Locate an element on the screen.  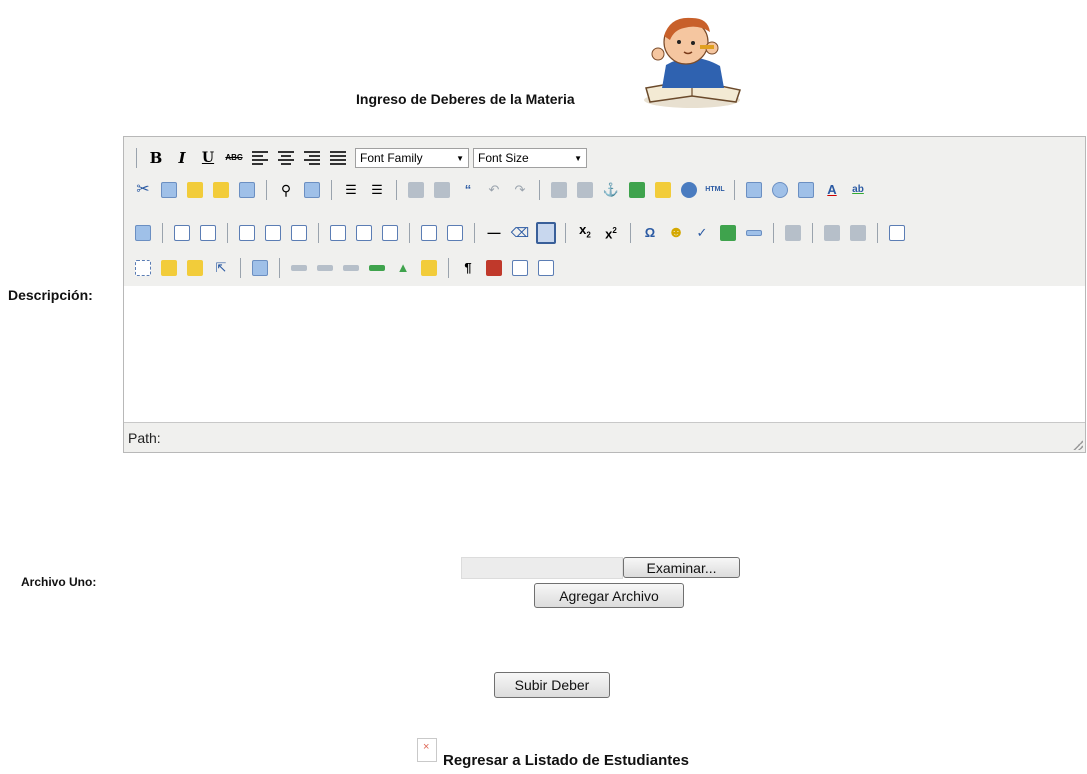
undo-button: ↶ is located at coordinates (494, 190).